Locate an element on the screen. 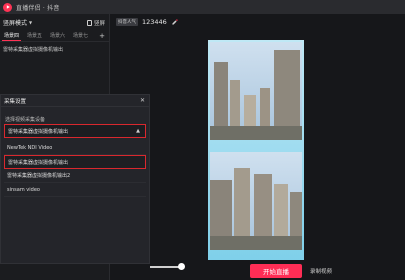  mode-selector: 竖屏模式 ▼ is located at coordinates (17, 22).